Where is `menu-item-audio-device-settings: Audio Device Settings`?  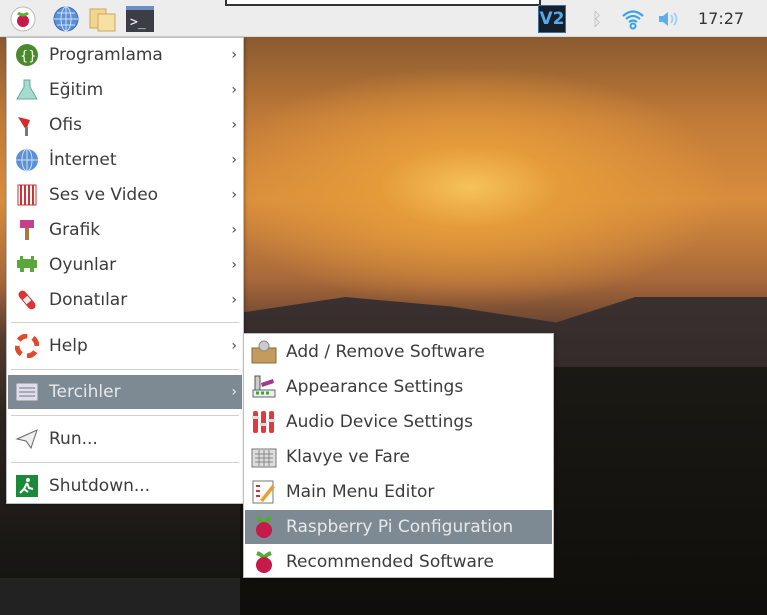
menu-item-audio-device-settings: Audio Device Settings is located at coordinates (398, 422).